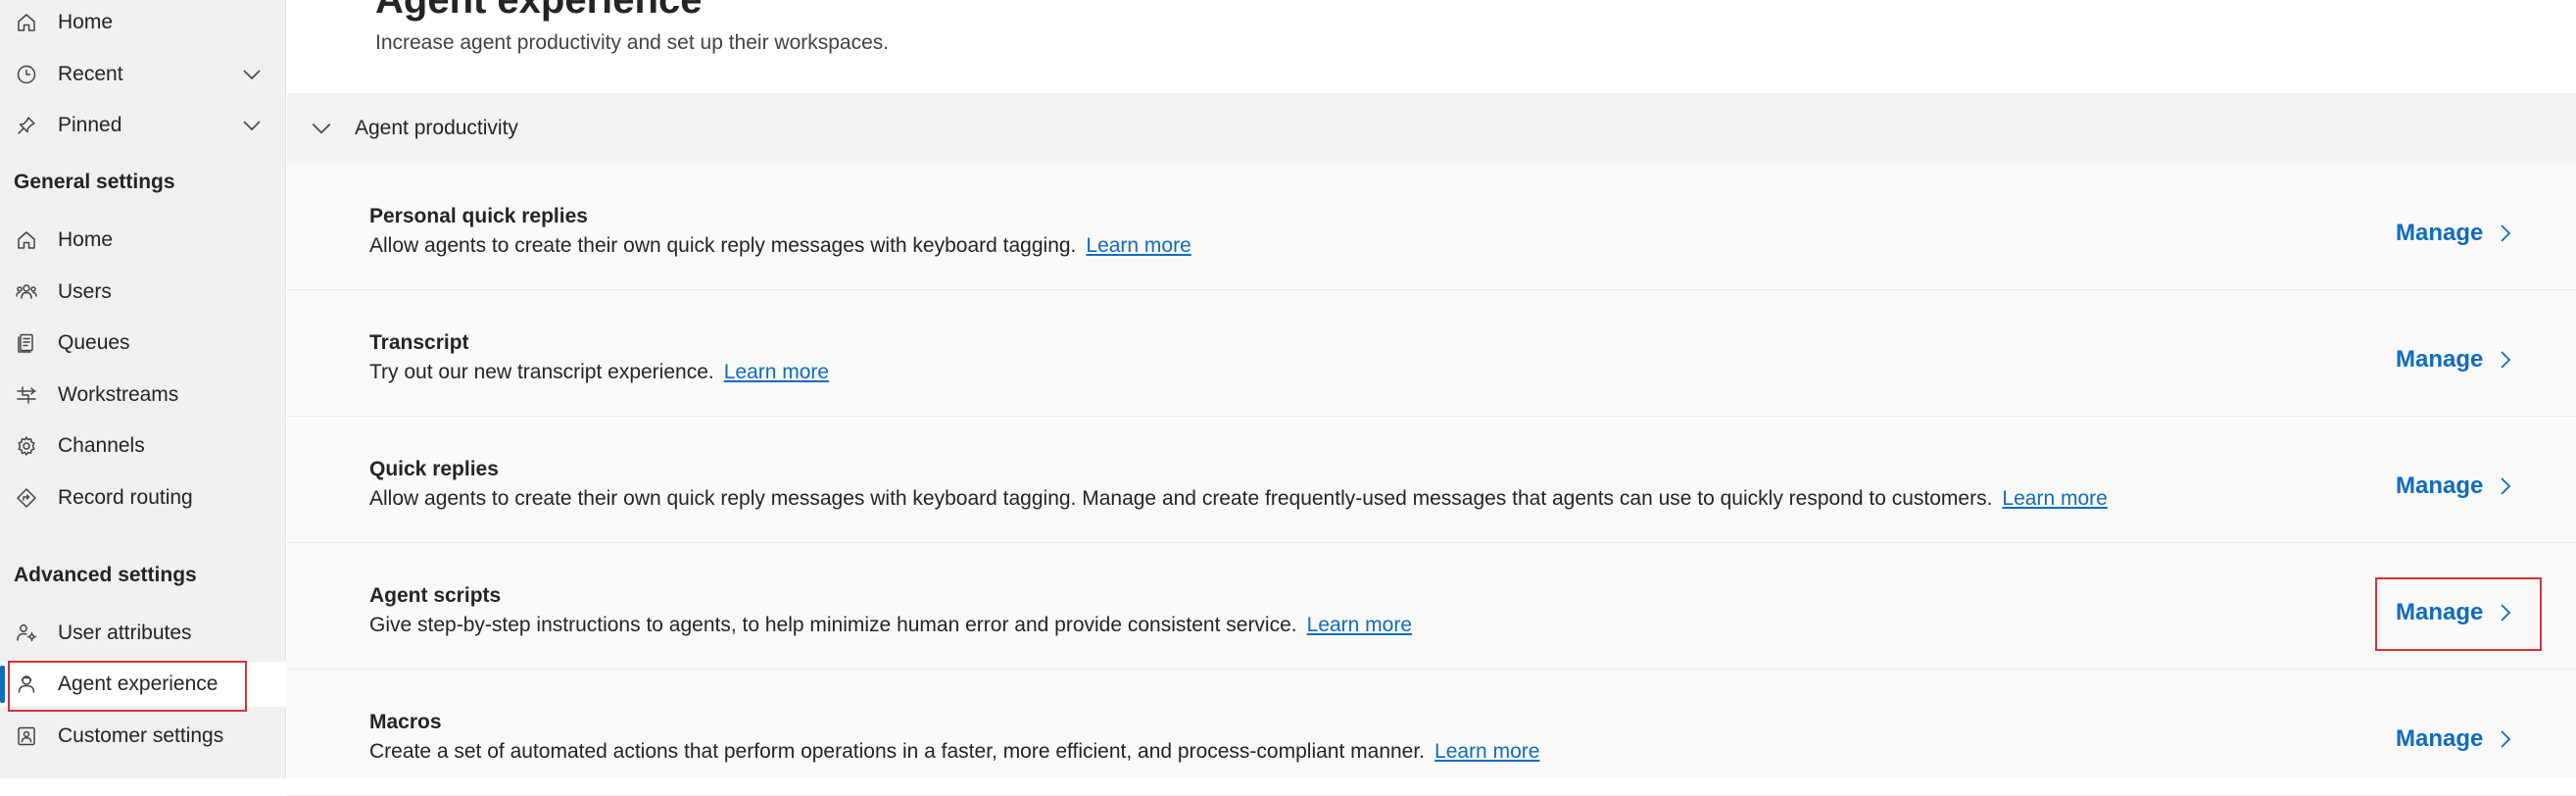  Describe the element at coordinates (436, 128) in the screenshot. I see `section-title: Agent productivity` at that location.